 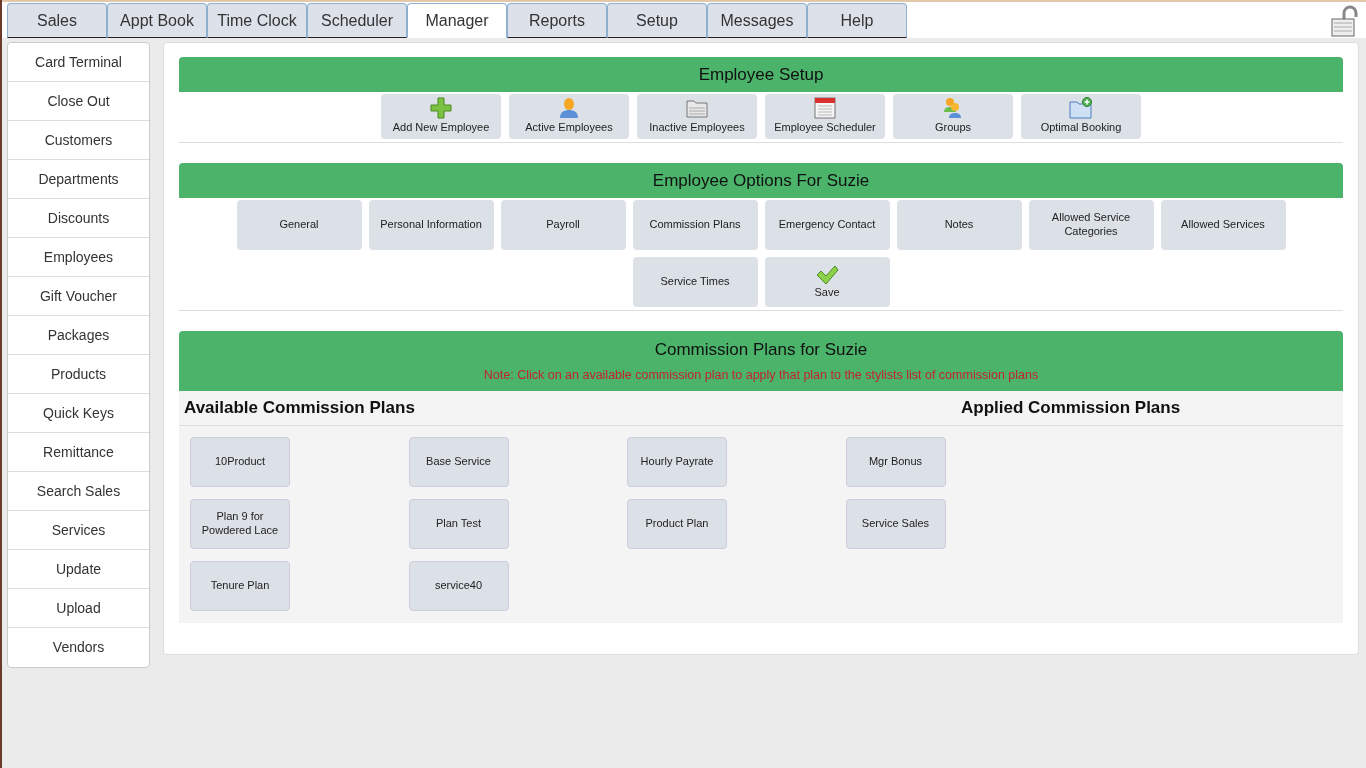 What do you see at coordinates (78, 335) in the screenshot?
I see `sidebar-item: Packages` at bounding box center [78, 335].